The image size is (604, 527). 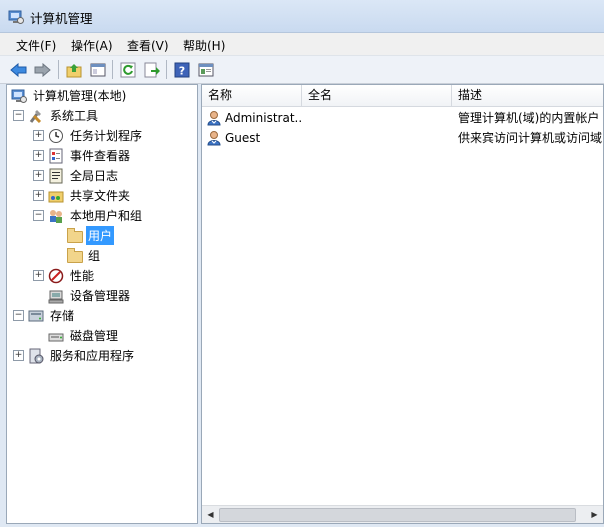 I want to click on show-hide-tree-icon, so click(x=97, y=69).